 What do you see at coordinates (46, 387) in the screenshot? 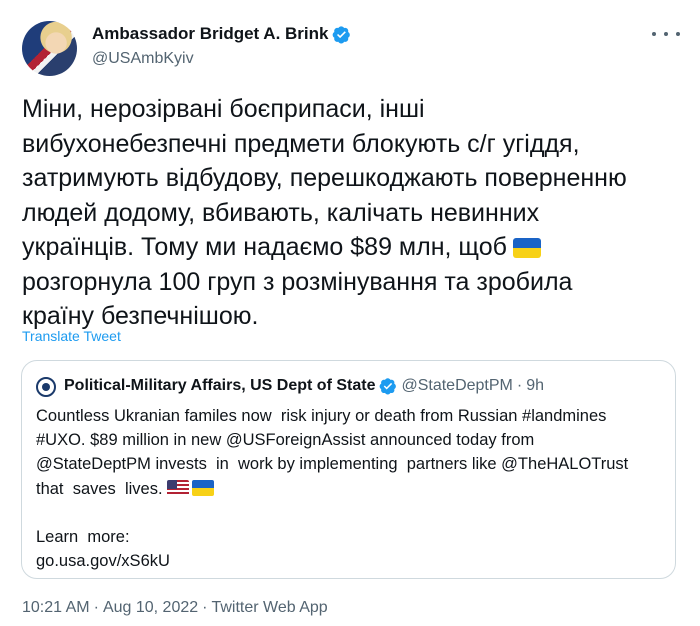
I see `quoted-author-avatar` at bounding box center [46, 387].